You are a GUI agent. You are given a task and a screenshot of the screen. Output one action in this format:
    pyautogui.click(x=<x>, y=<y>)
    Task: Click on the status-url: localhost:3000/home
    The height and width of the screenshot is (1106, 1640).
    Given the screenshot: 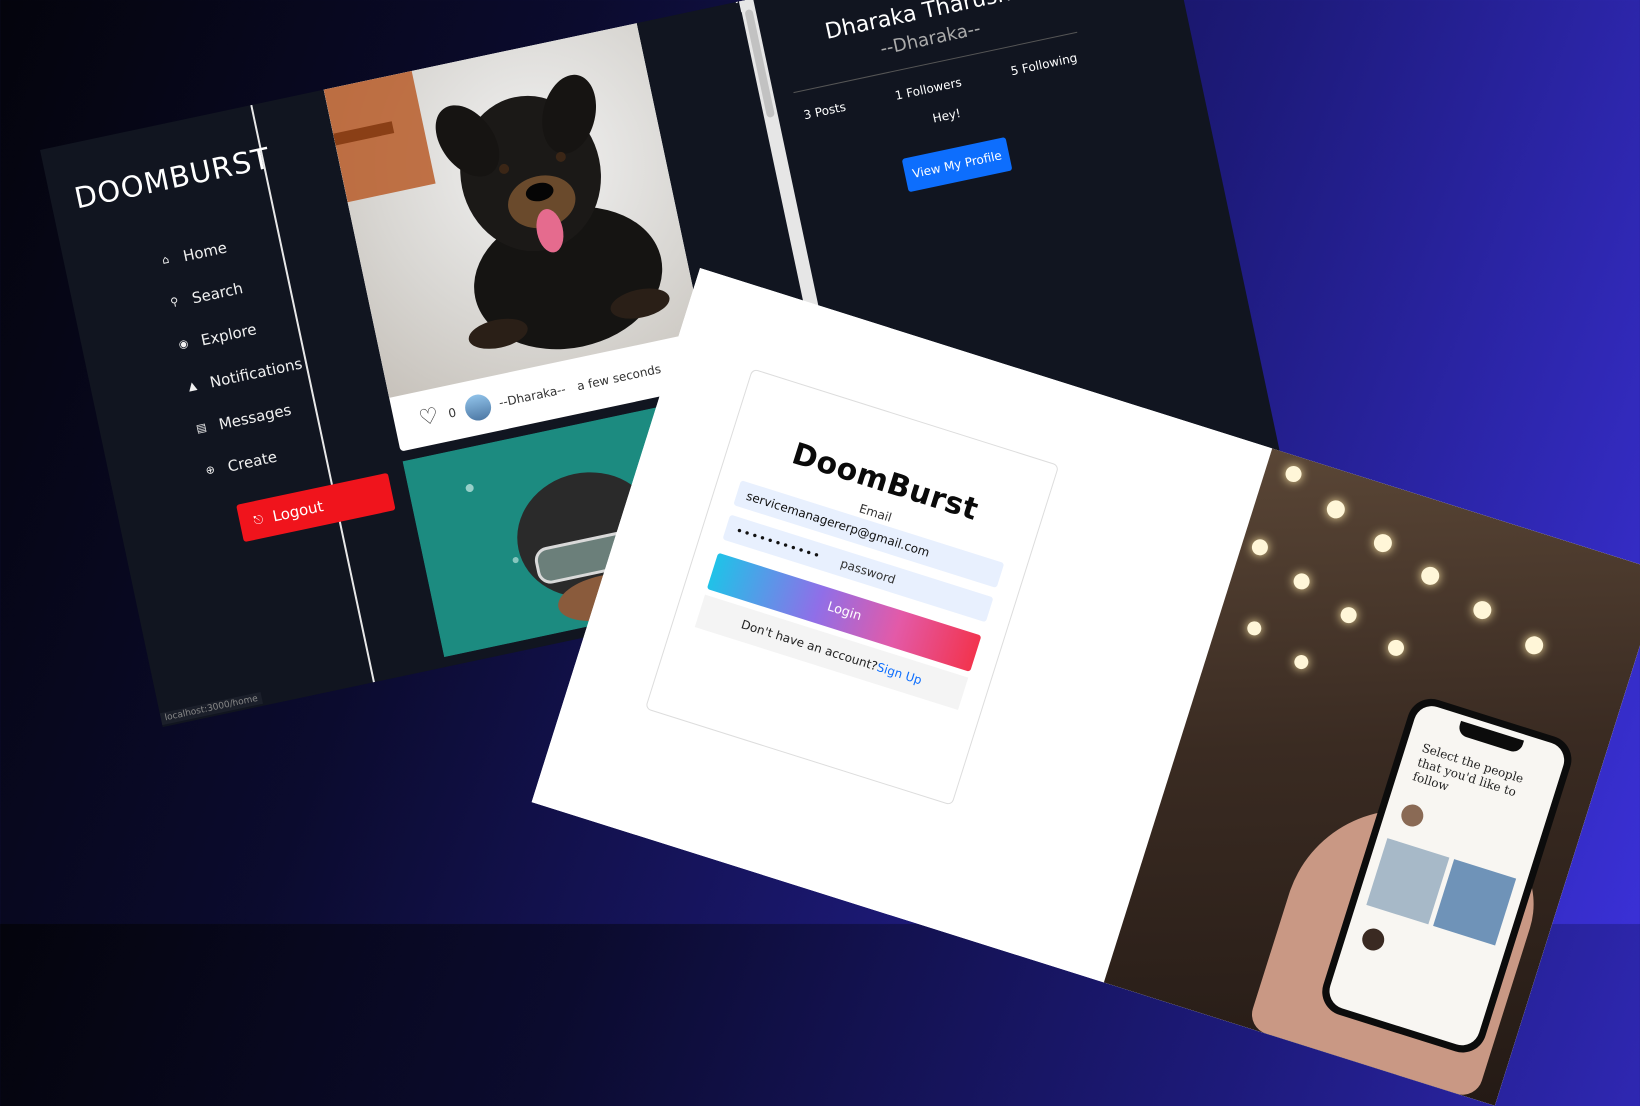 What is the action you would take?
    pyautogui.click(x=211, y=709)
    